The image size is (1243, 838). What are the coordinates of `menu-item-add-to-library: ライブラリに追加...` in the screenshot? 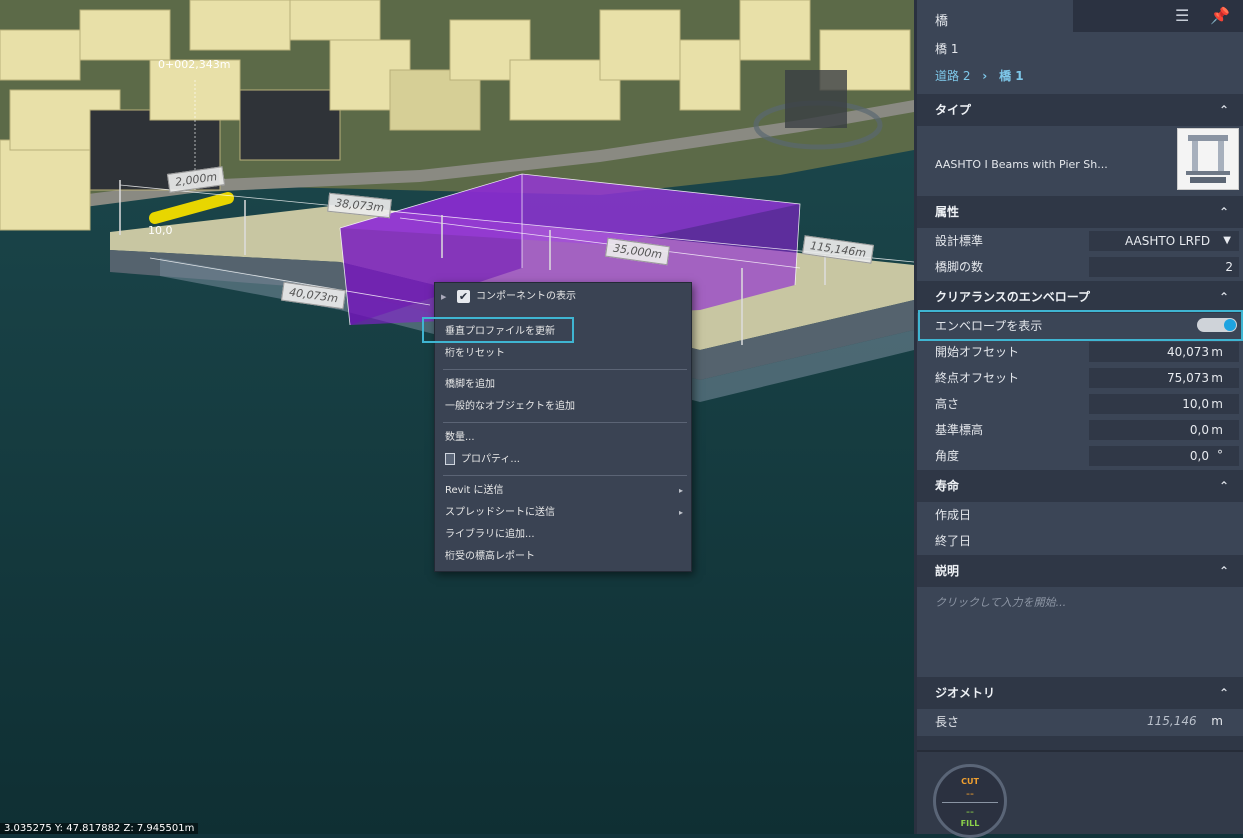 It's located at (565, 535).